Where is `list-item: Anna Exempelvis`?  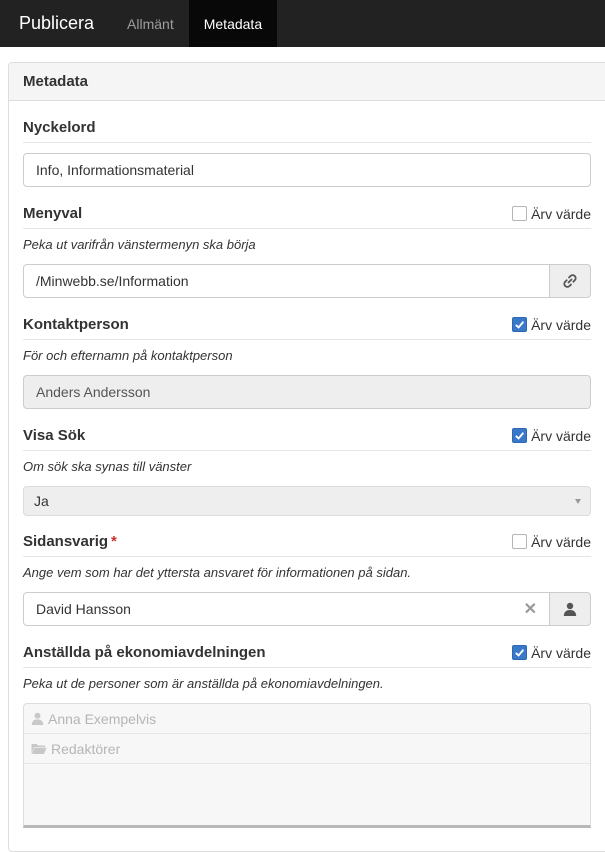 list-item: Anna Exempelvis is located at coordinates (307, 719).